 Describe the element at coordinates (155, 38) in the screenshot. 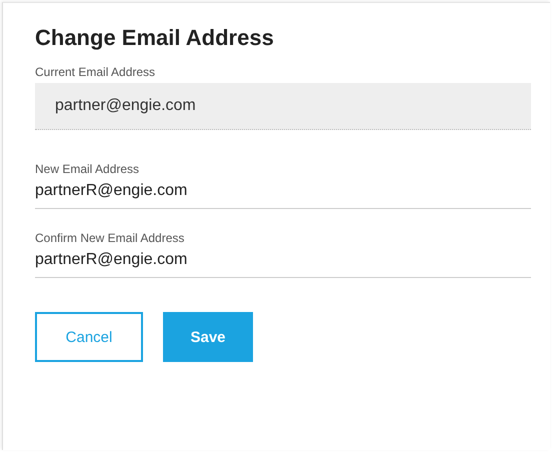

I see `dialog-title: Change Email Address` at that location.